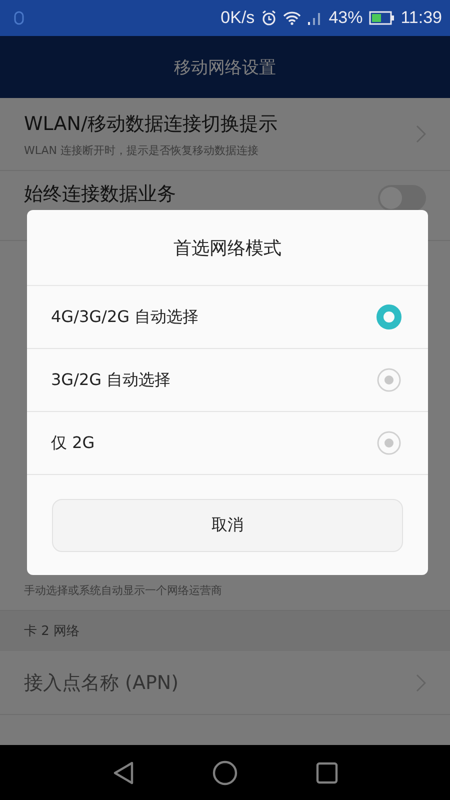 This screenshot has height=800, width=450. I want to click on setting-title: 始终连接数据业务, so click(100, 194).